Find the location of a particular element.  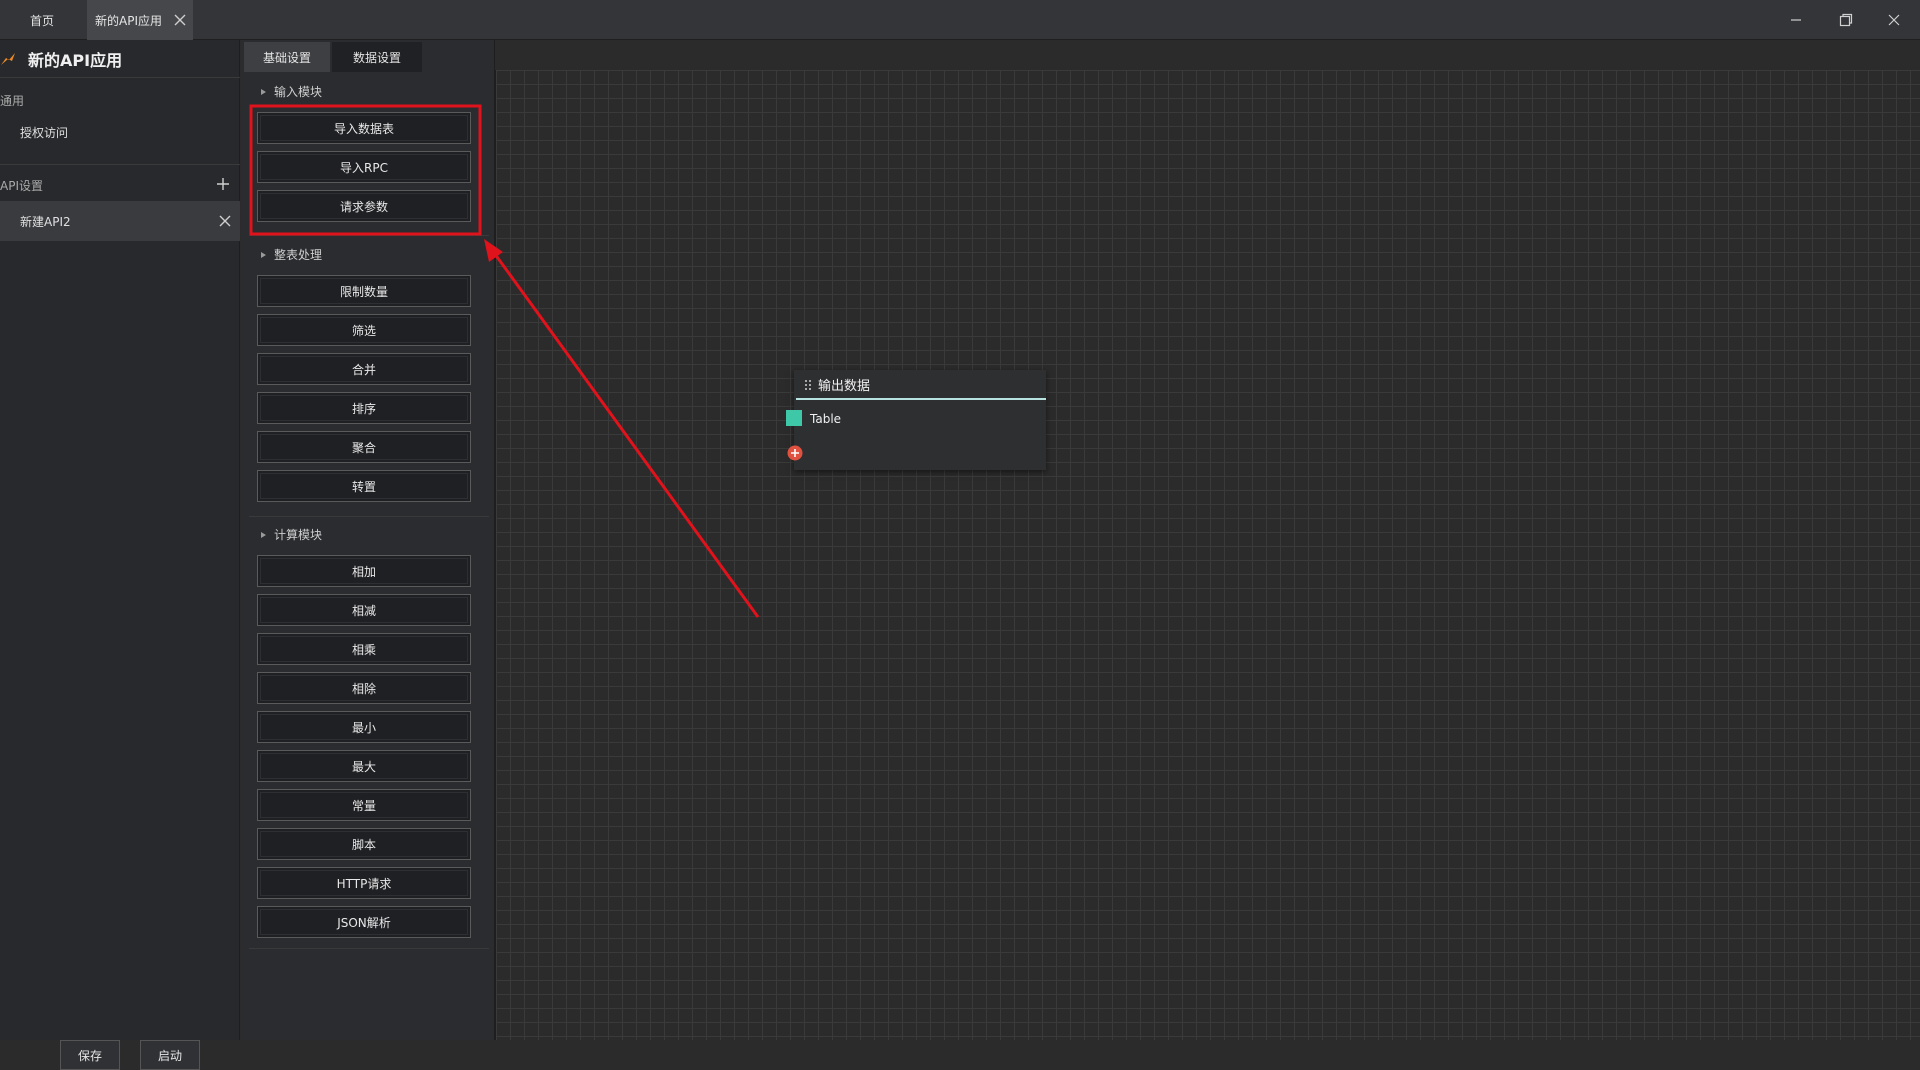

module-button: 排序 is located at coordinates (364, 408).